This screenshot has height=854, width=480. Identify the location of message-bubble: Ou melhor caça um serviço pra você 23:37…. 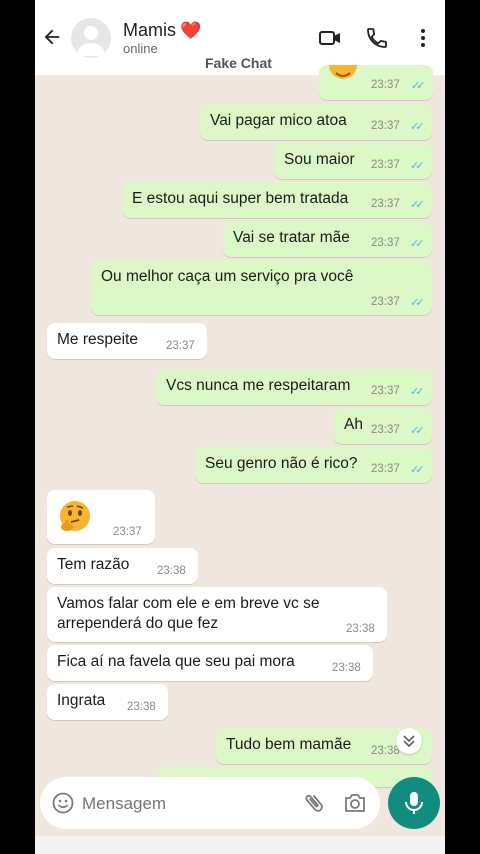
(261, 287).